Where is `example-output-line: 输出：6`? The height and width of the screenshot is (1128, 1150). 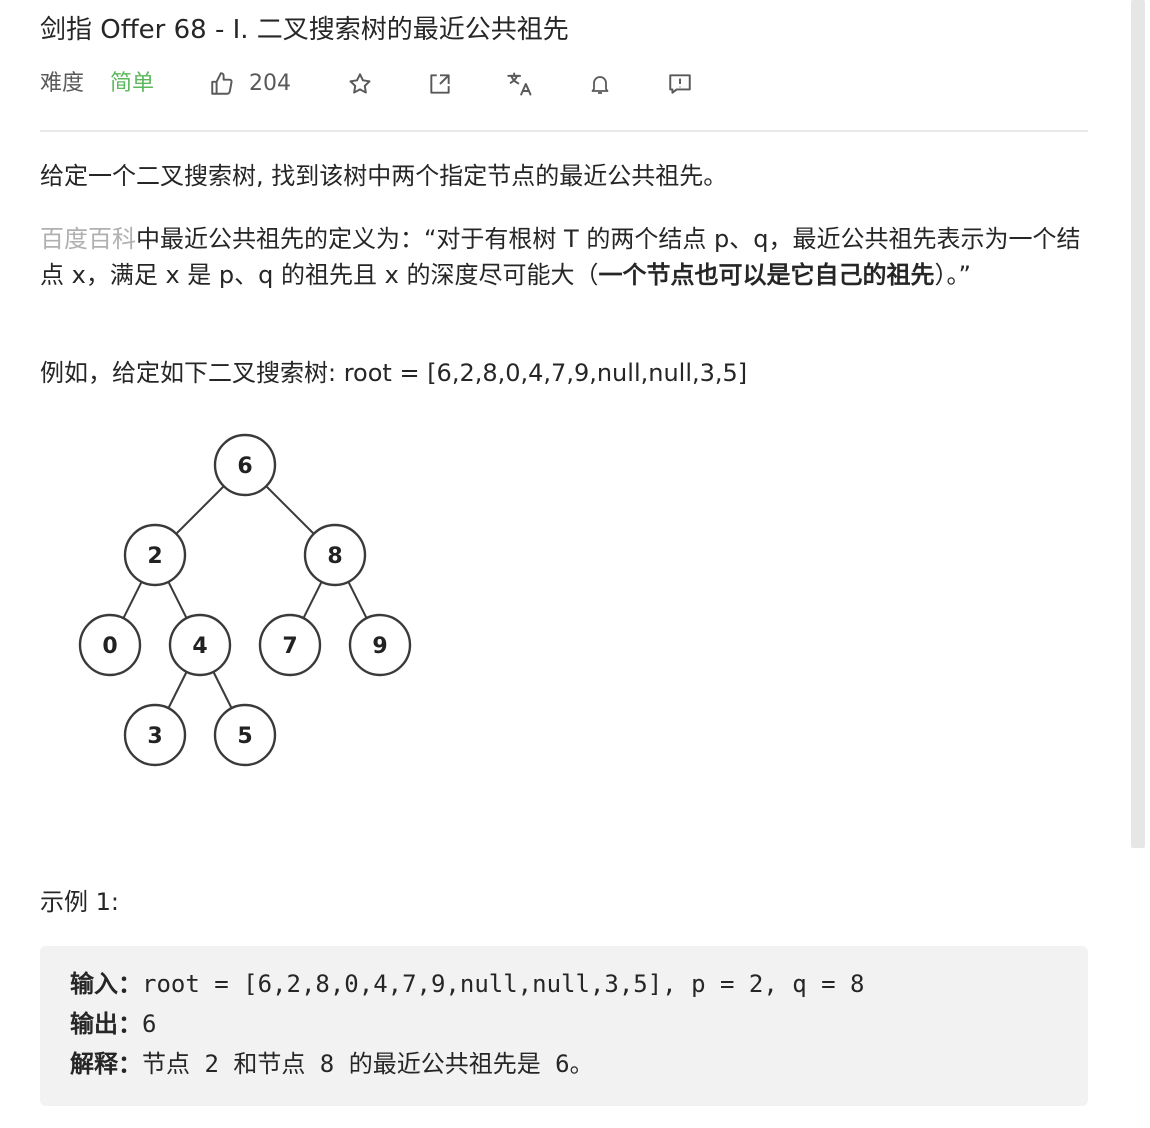
example-output-line: 输出：6 is located at coordinates (113, 1024).